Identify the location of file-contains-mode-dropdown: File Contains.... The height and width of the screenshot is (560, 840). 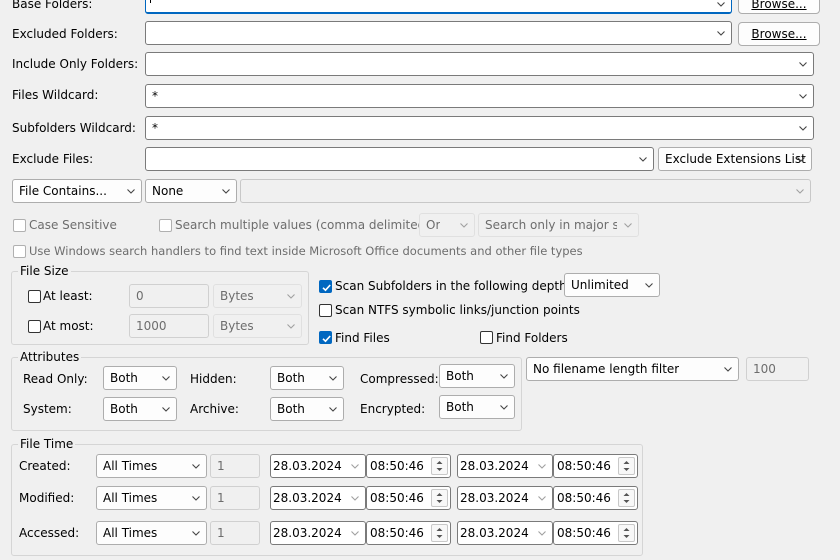
(77, 191).